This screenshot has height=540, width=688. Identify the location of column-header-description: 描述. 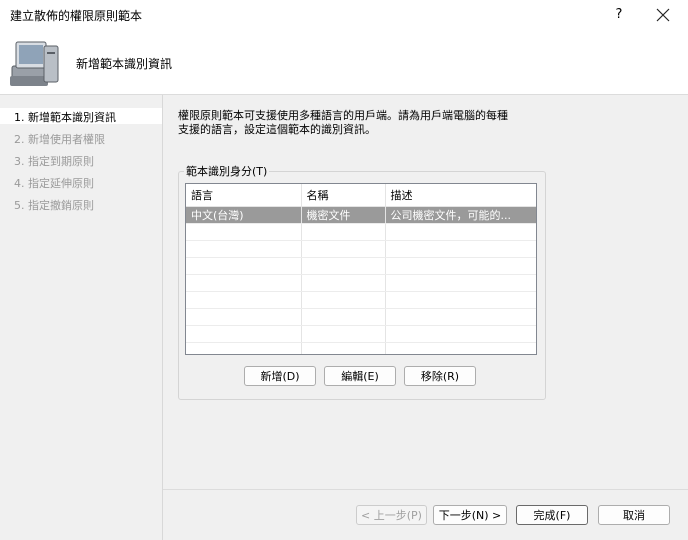
(460, 195).